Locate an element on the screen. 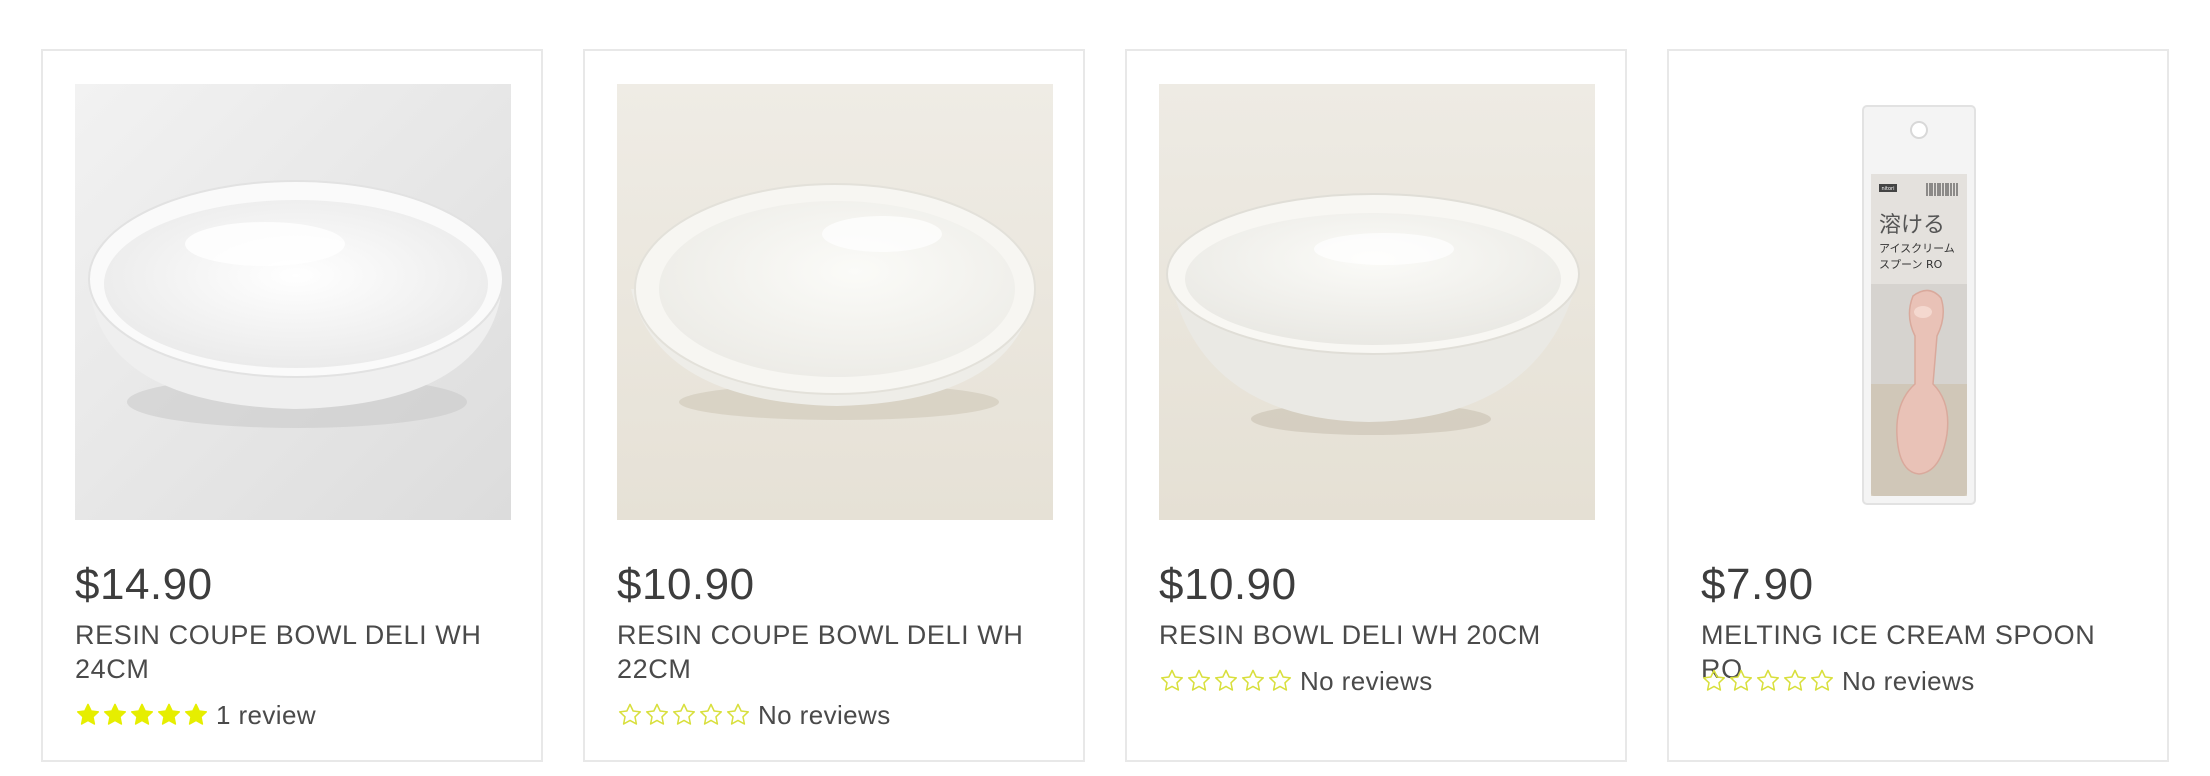 Image resolution: width=2210 pixels, height=776 pixels. product-image: nitori 溶ける アイスクリーム スプーン RO is located at coordinates (1919, 302).